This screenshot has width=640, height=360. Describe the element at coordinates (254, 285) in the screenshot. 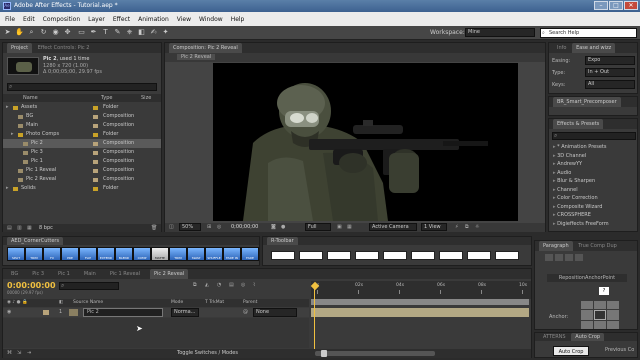

I see `graph-editor-icon: ⌇` at that location.